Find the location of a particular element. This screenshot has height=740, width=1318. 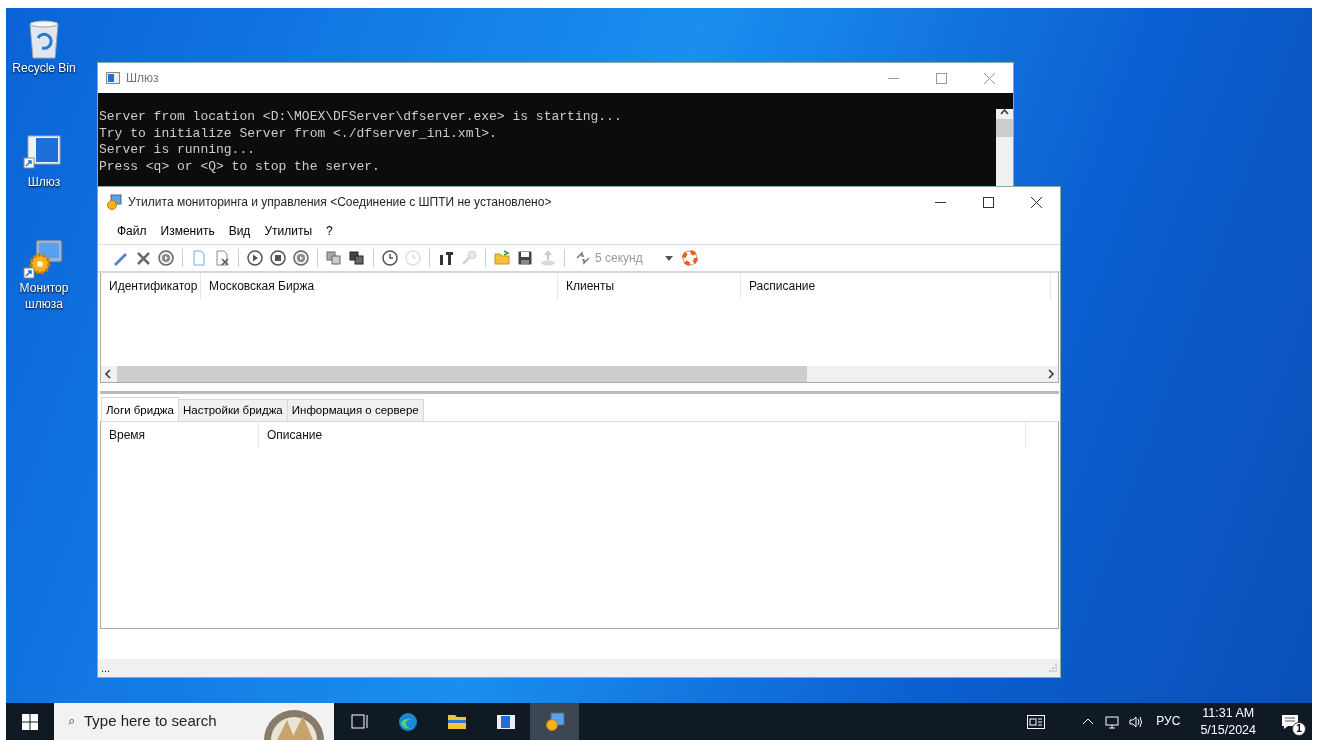

browser-icon is located at coordinates (407, 721).